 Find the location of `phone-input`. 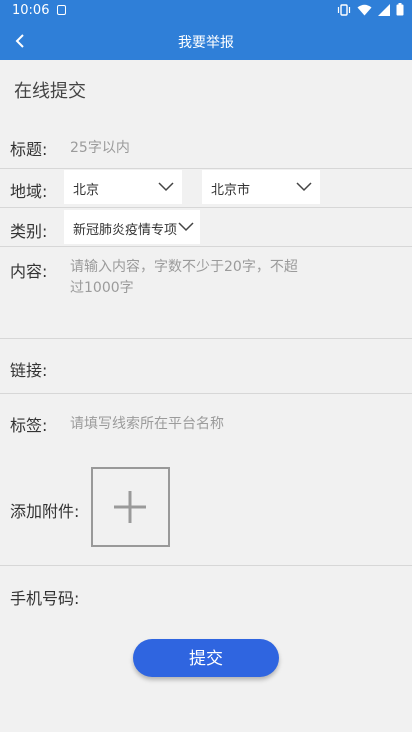

phone-input is located at coordinates (245, 594).